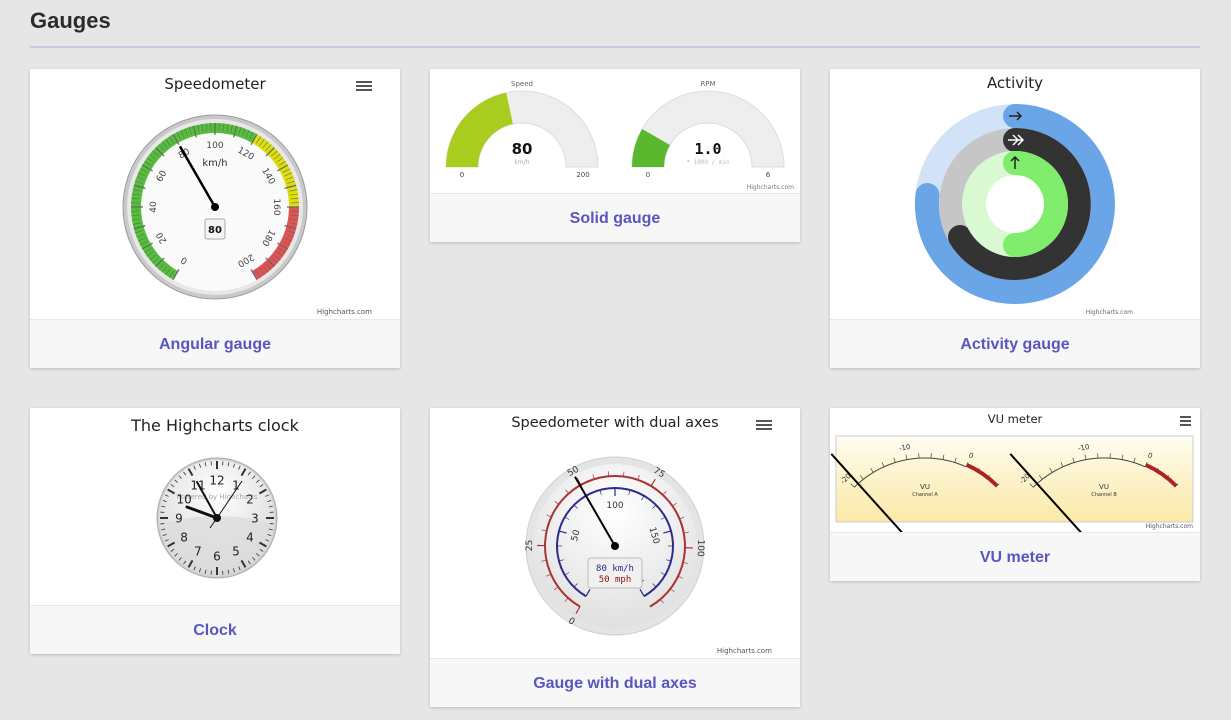 This screenshot has height=720, width=1231. Describe the element at coordinates (70, 20) in the screenshot. I see `page-title: Gauges` at that location.